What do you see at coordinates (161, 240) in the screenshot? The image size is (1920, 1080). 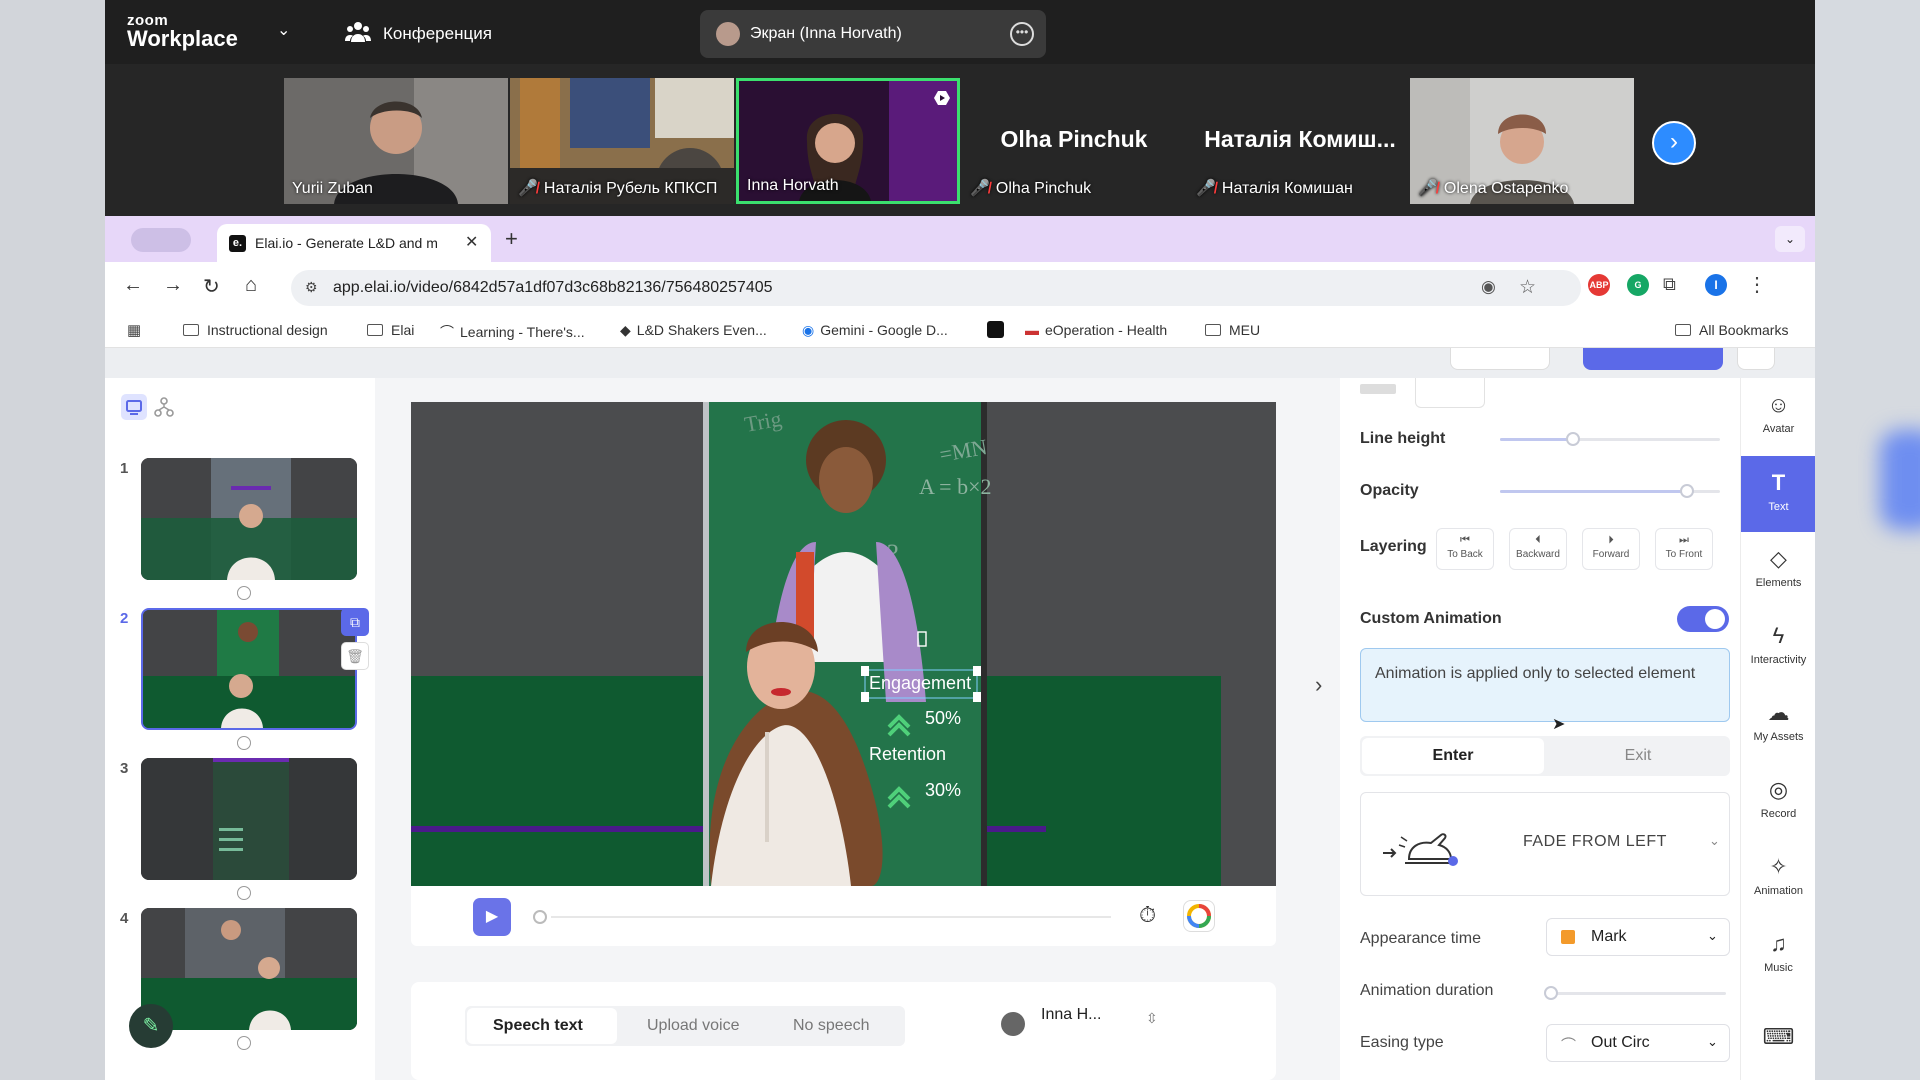 I see `tab-groups-icon` at bounding box center [161, 240].